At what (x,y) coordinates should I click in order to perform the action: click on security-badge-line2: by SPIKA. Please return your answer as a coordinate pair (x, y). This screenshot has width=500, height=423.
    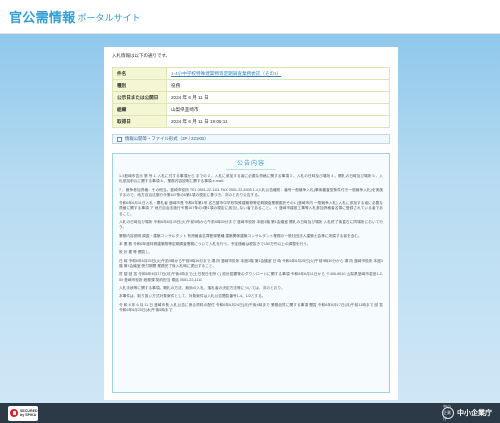
    Looking at the image, I should click on (28, 415).